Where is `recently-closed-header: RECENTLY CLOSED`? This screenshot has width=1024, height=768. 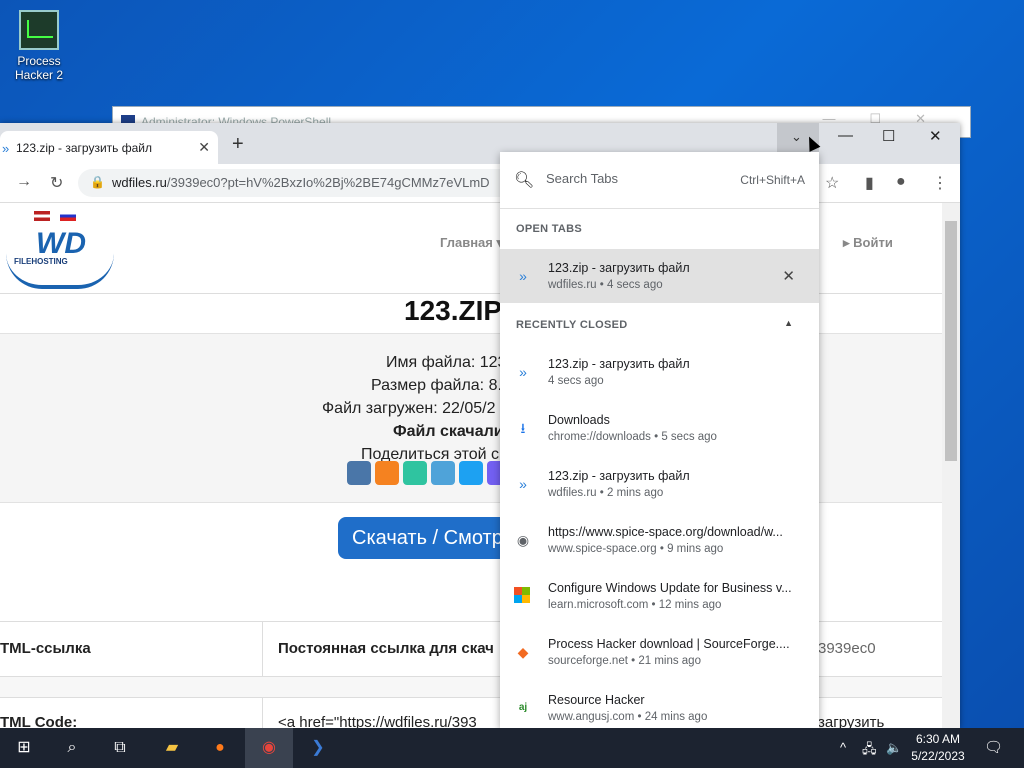 recently-closed-header: RECENTLY CLOSED is located at coordinates (572, 325).